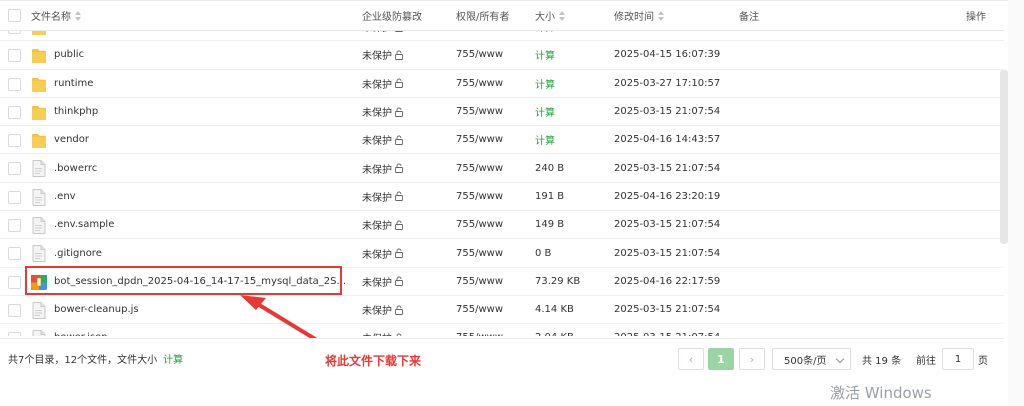 The image size is (1024, 406). Describe the element at coordinates (550, 225) in the screenshot. I see `file-size: 149 B` at that location.